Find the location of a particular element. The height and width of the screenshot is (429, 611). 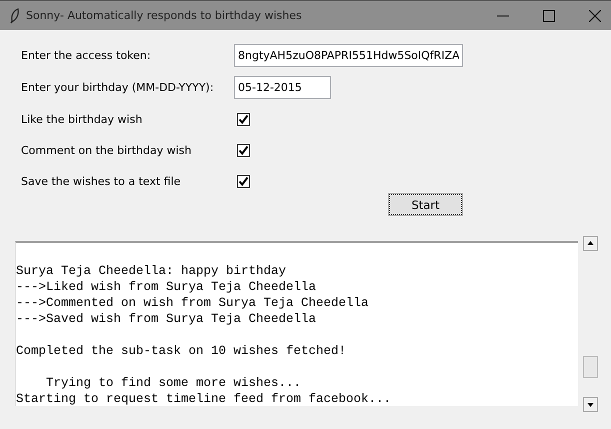

maximize-icon is located at coordinates (549, 16).